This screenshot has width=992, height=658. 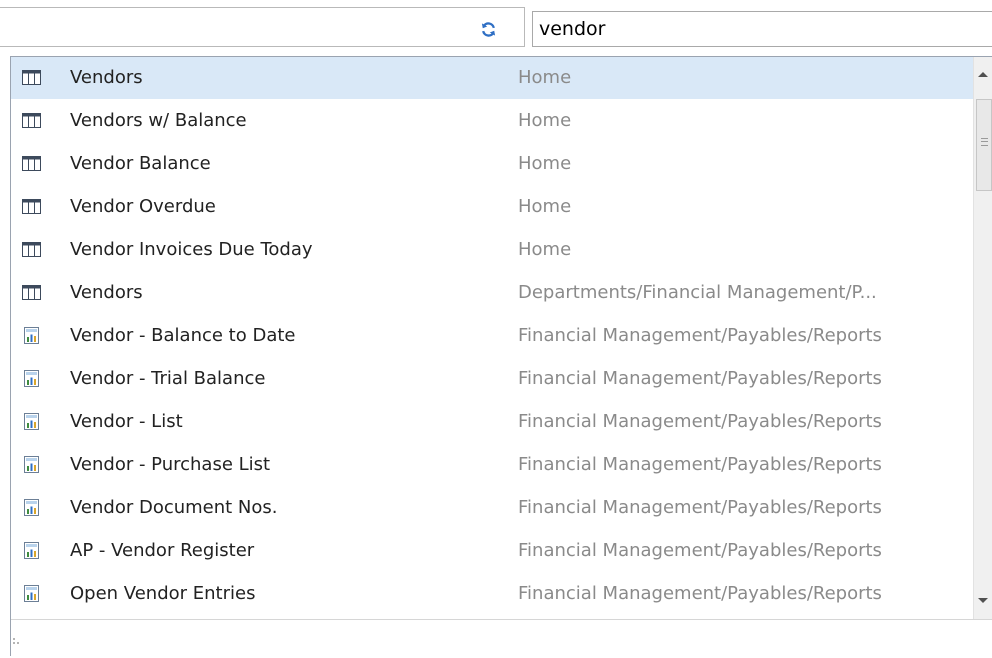 What do you see at coordinates (984, 142) in the screenshot?
I see `scroll-grip-icon` at bounding box center [984, 142].